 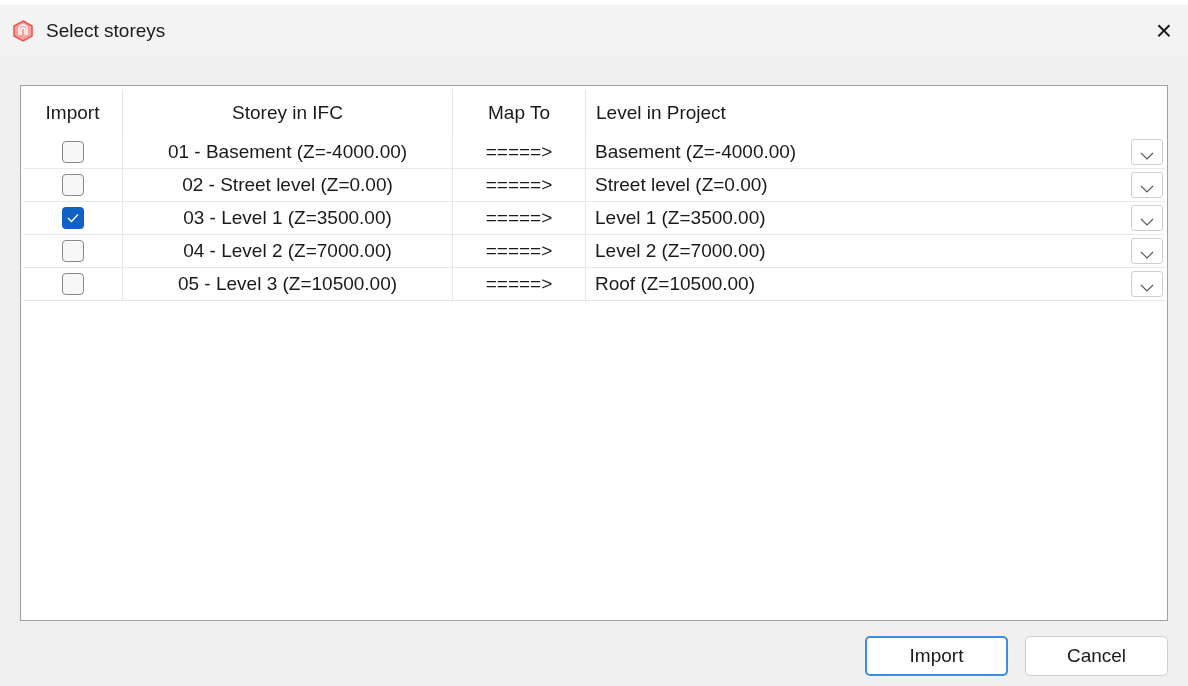 What do you see at coordinates (875, 113) in the screenshot?
I see `column-header: Level in Project` at bounding box center [875, 113].